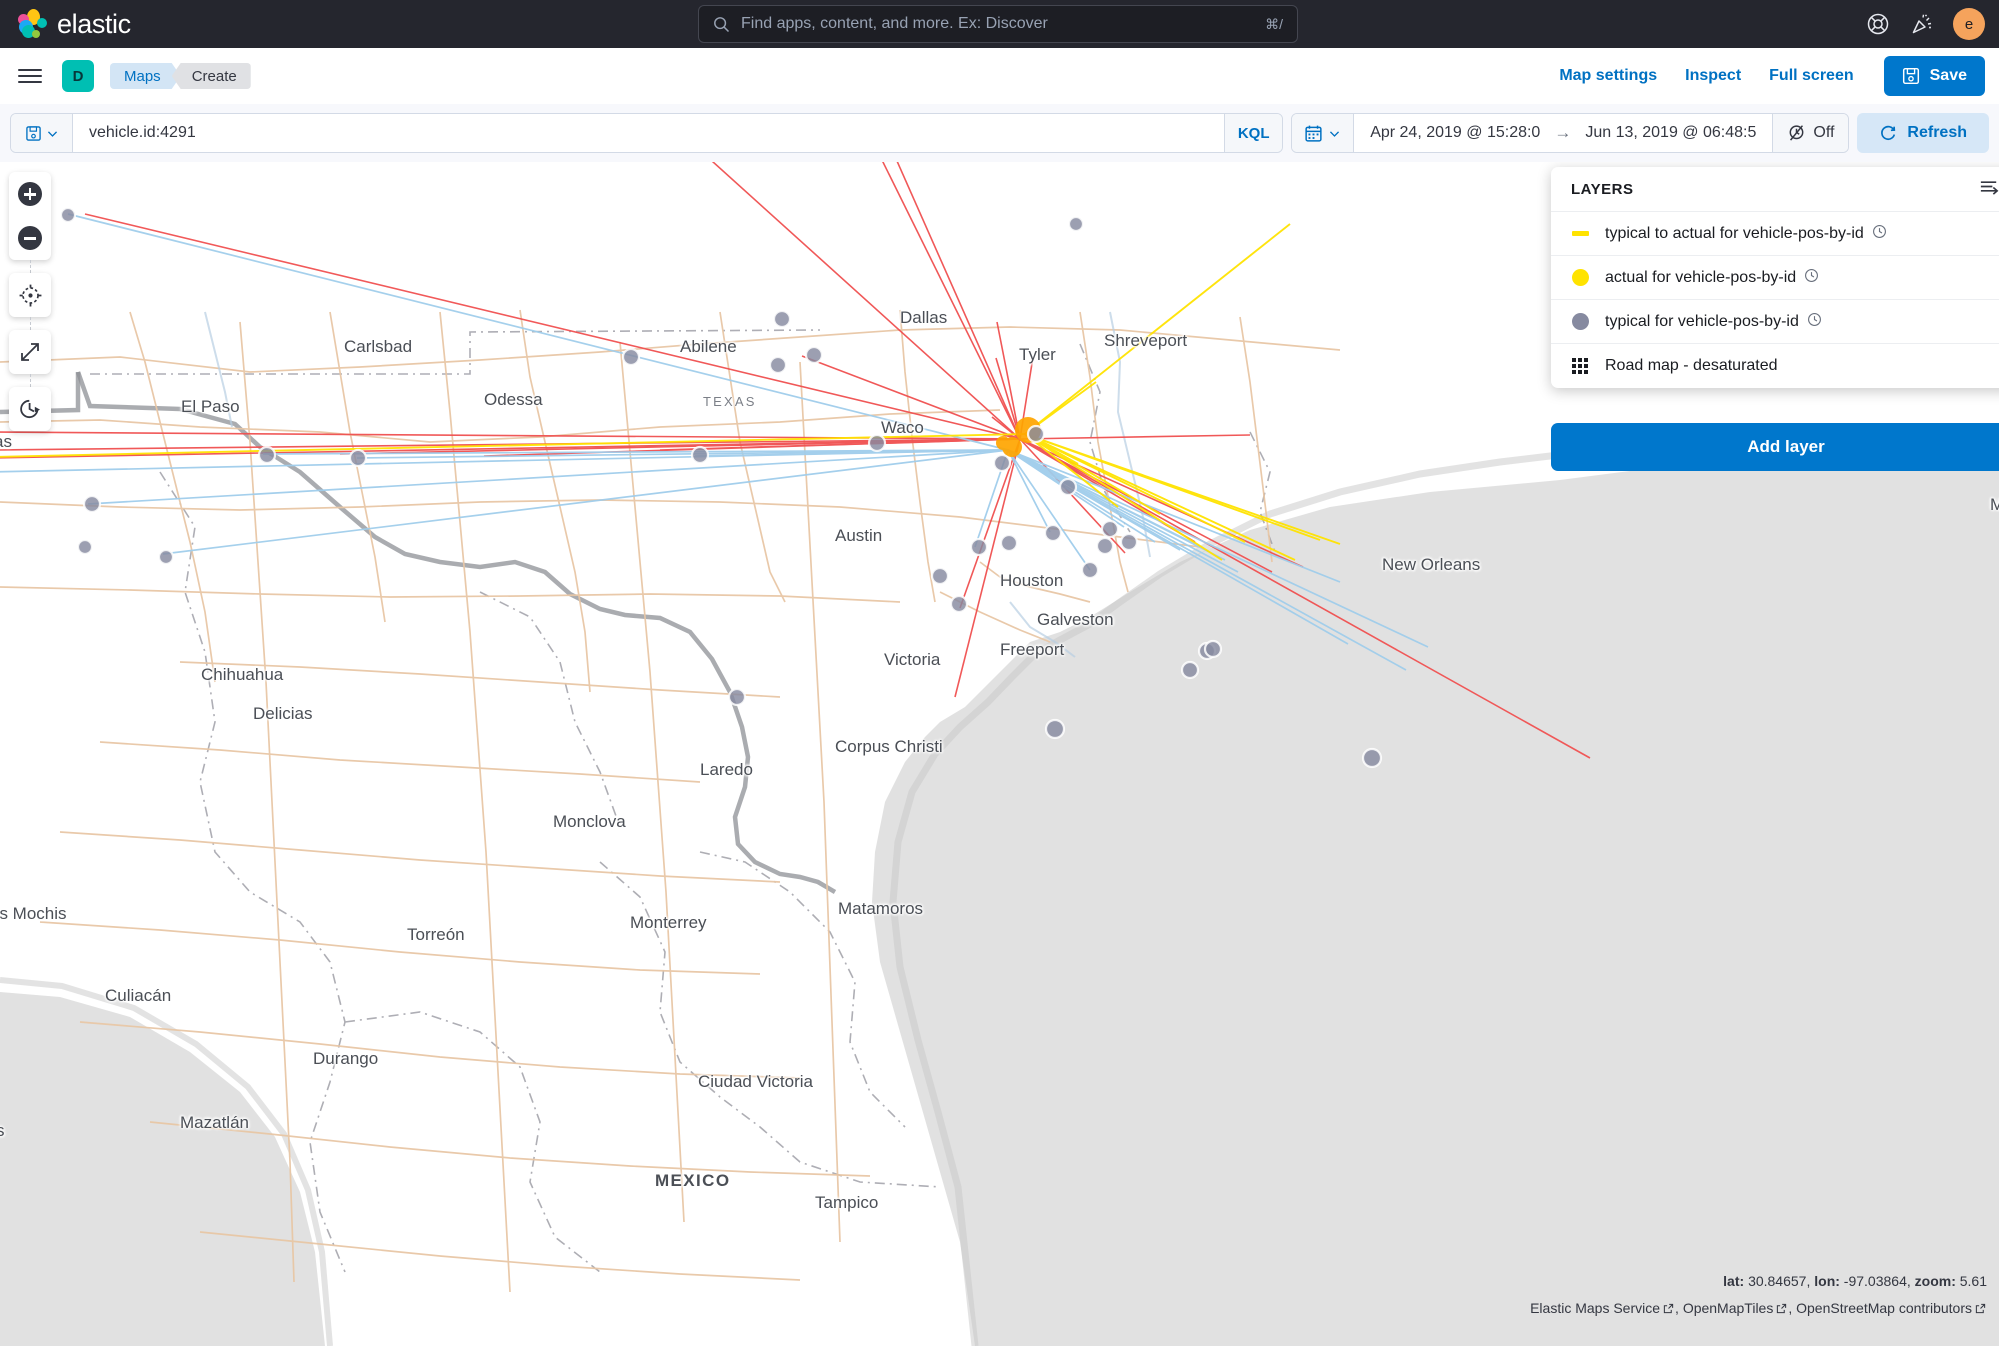  I want to click on layer-label: typical for vehicle-pos-by-id, so click(1713, 322).